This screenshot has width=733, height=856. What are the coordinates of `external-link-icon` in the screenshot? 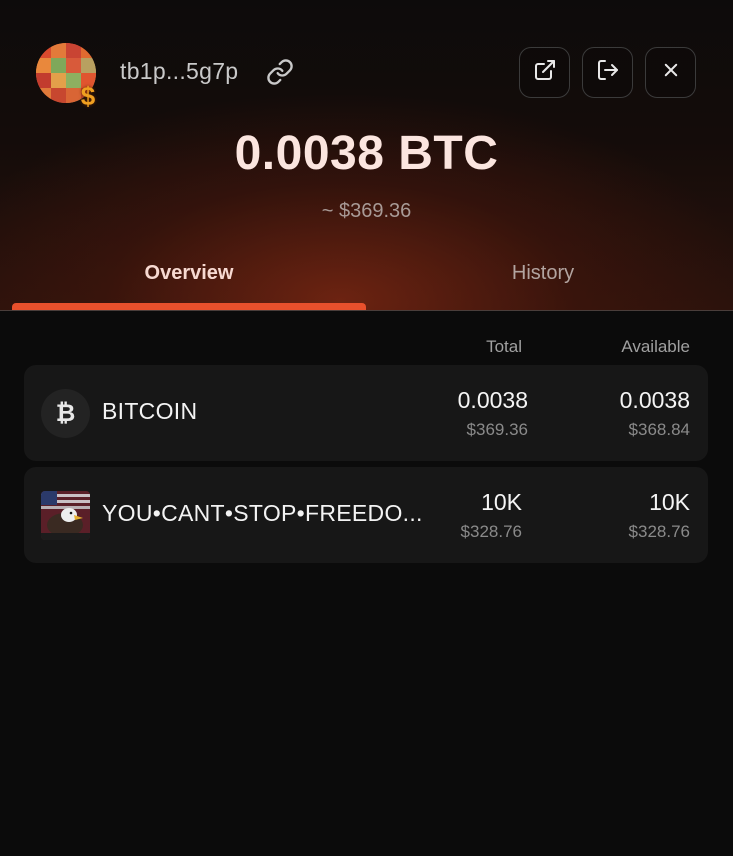 It's located at (545, 72).